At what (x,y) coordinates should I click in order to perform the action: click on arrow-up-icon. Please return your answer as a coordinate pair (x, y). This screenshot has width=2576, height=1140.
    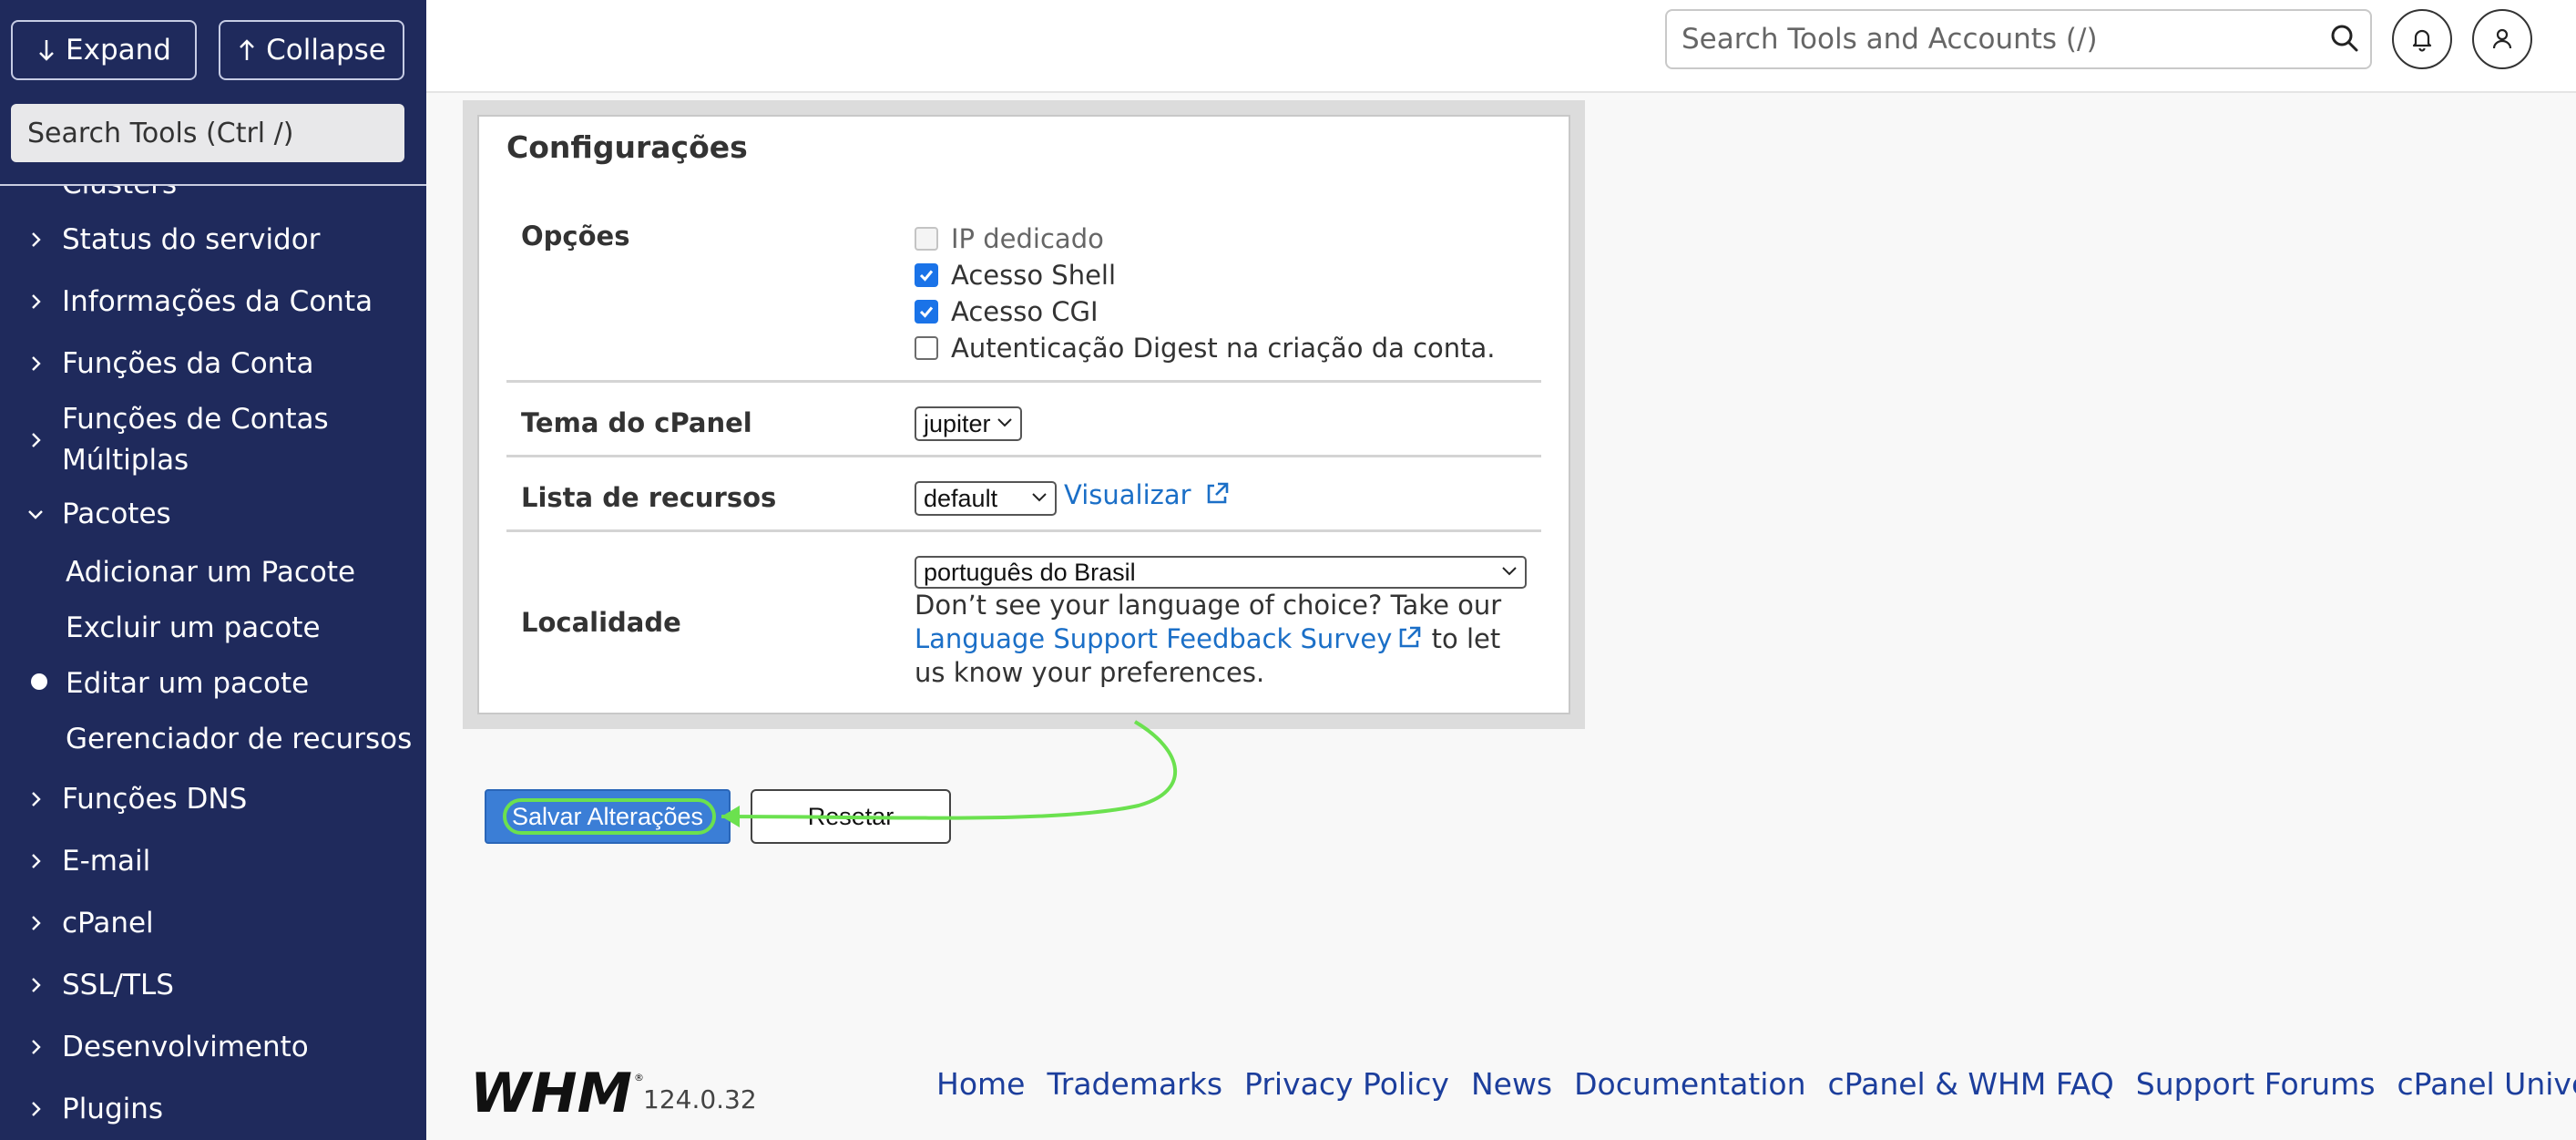
    Looking at the image, I should click on (247, 49).